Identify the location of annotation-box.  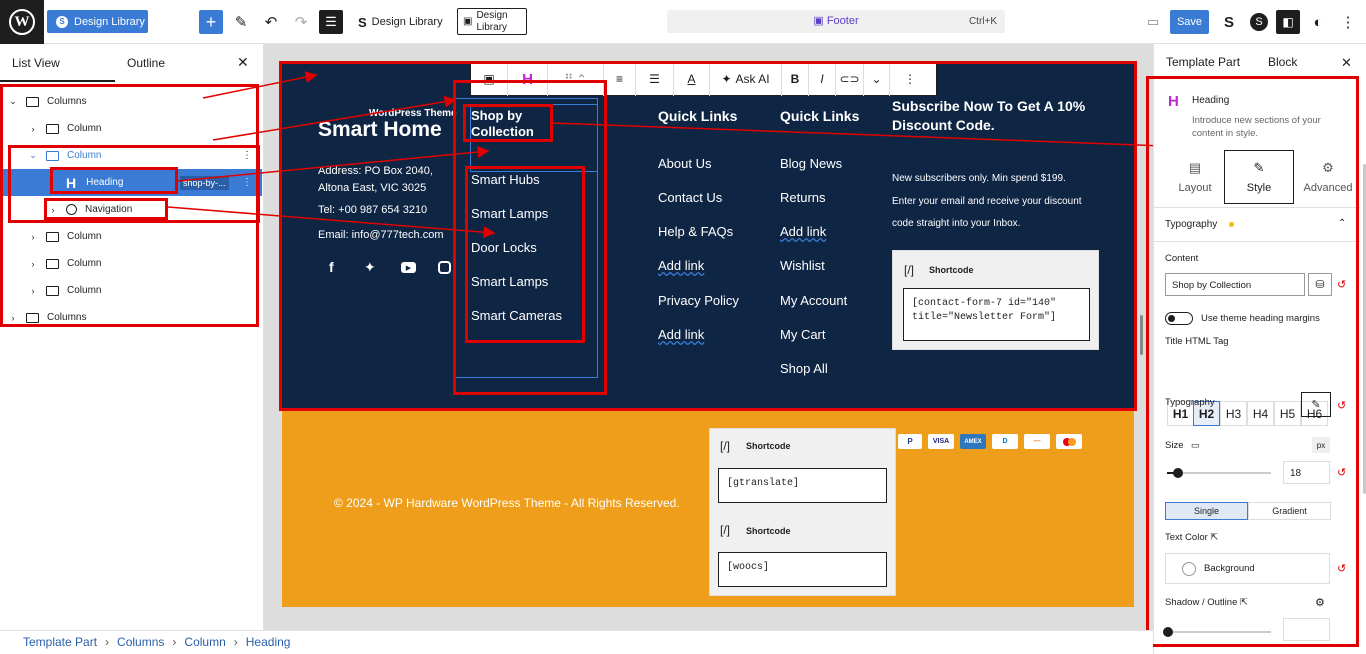
(1252, 361).